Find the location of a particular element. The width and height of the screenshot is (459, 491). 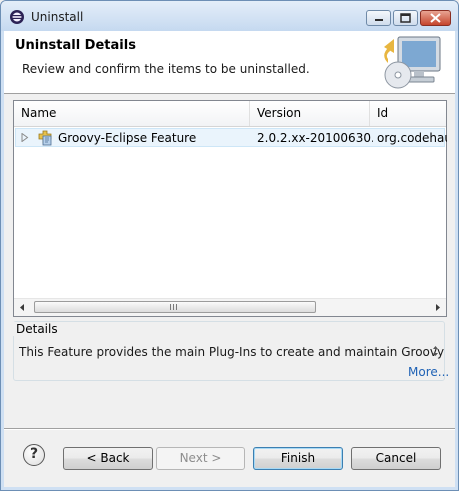

button-bar-separator is located at coordinates (229, 429).